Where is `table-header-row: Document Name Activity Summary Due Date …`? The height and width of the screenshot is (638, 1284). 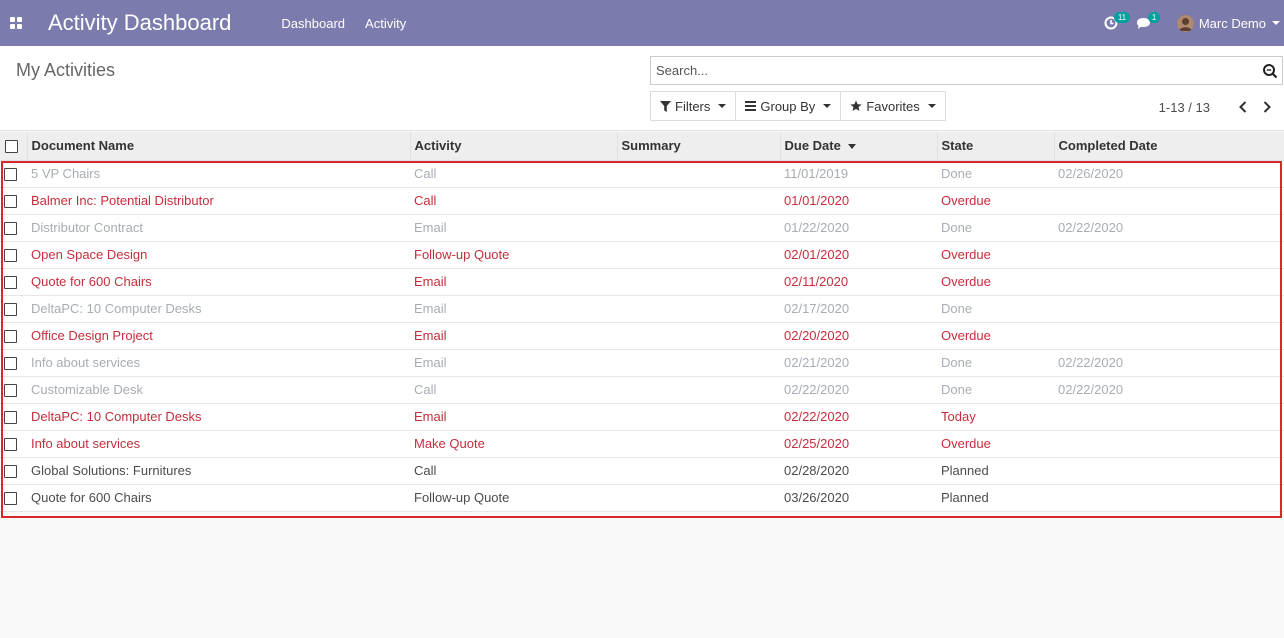 table-header-row: Document Name Activity Summary Due Date … is located at coordinates (642, 146).